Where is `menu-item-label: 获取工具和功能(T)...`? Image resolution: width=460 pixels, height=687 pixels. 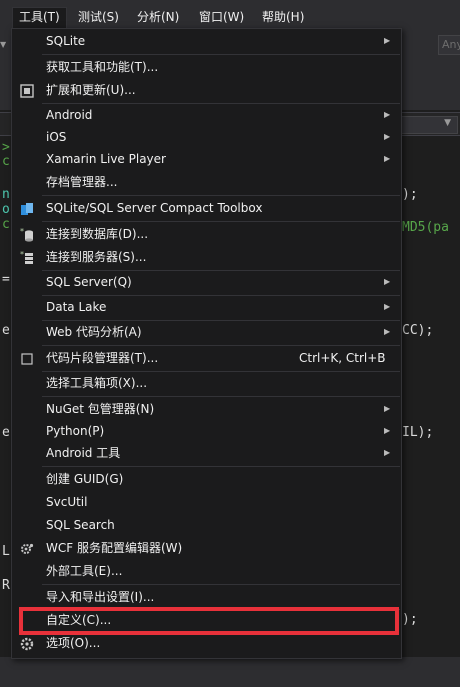
menu-item-label: 获取工具和功能(T)... is located at coordinates (102, 67).